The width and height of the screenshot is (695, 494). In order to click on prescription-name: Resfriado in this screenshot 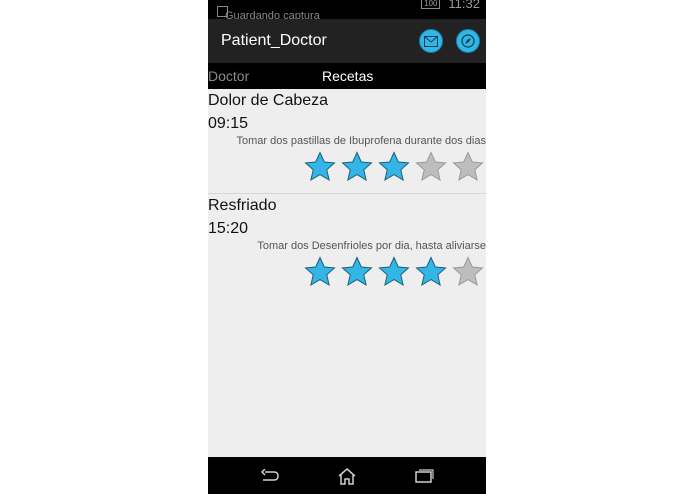, I will do `click(242, 205)`.